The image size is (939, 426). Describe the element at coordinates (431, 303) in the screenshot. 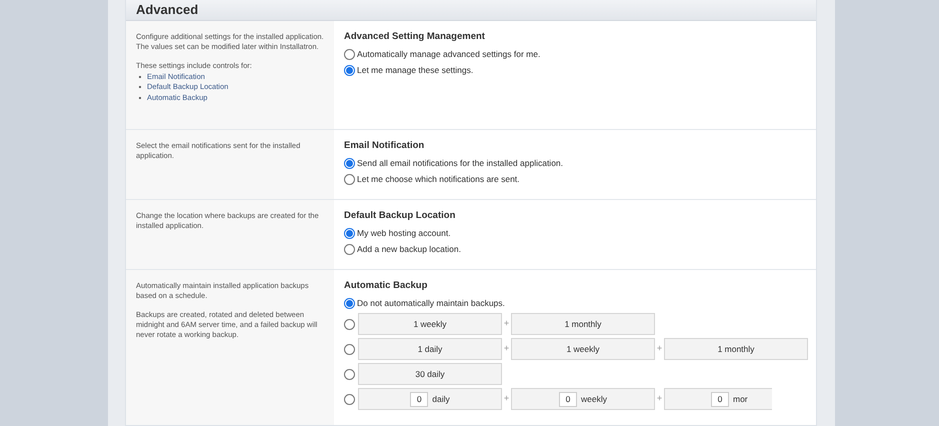

I see `option-label: Do not automatically maintain backups.` at that location.